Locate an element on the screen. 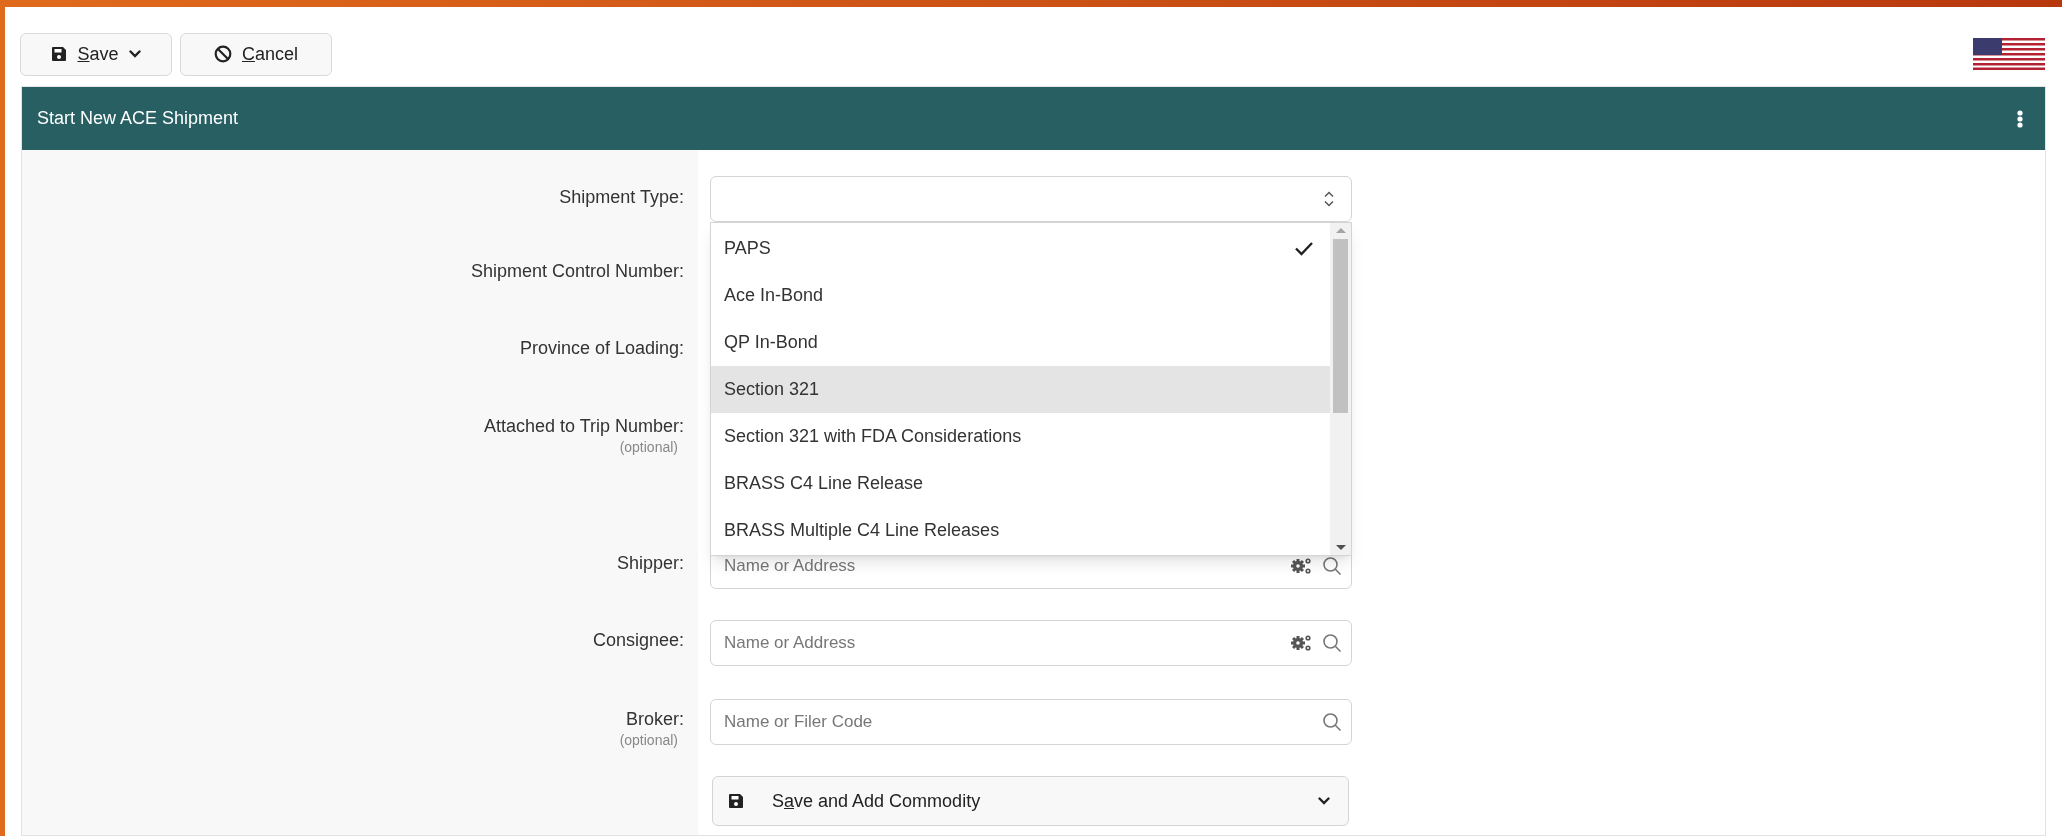 This screenshot has width=2062, height=836. scrollbar is located at coordinates (1340, 389).